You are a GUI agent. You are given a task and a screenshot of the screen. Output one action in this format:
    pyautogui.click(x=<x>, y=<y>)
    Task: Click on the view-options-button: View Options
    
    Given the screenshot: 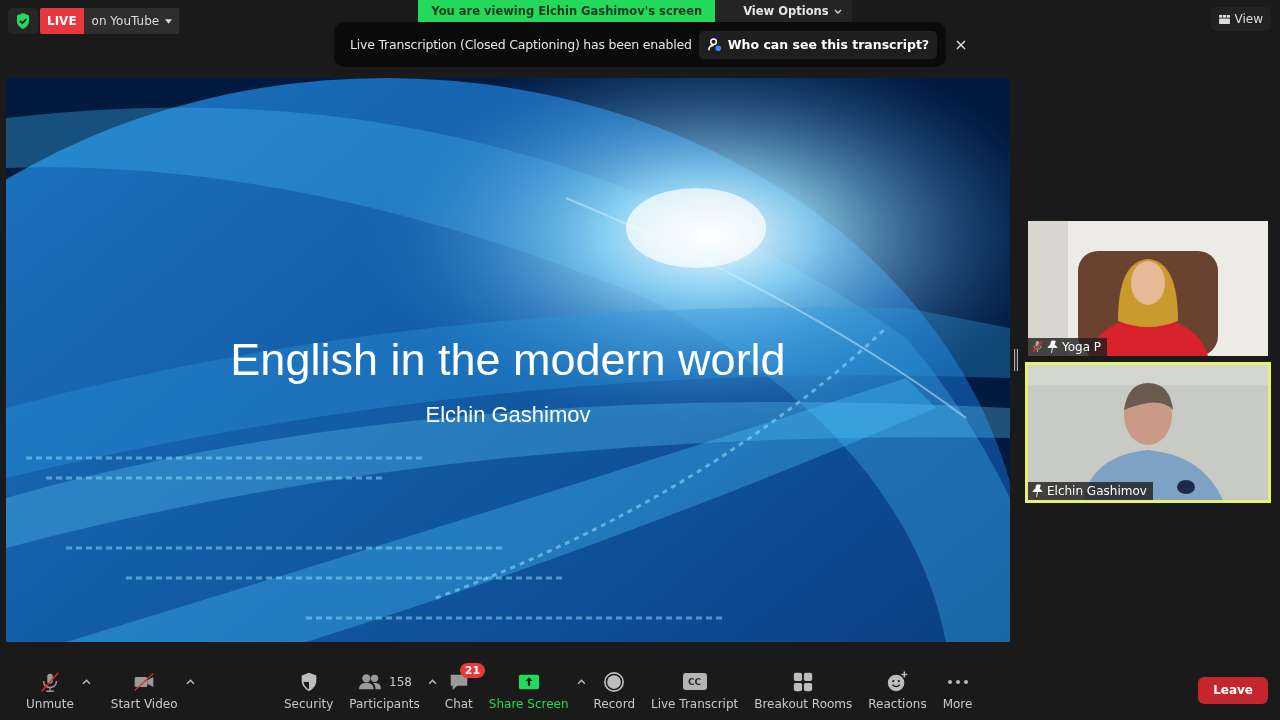 What is the action you would take?
    pyautogui.click(x=783, y=11)
    